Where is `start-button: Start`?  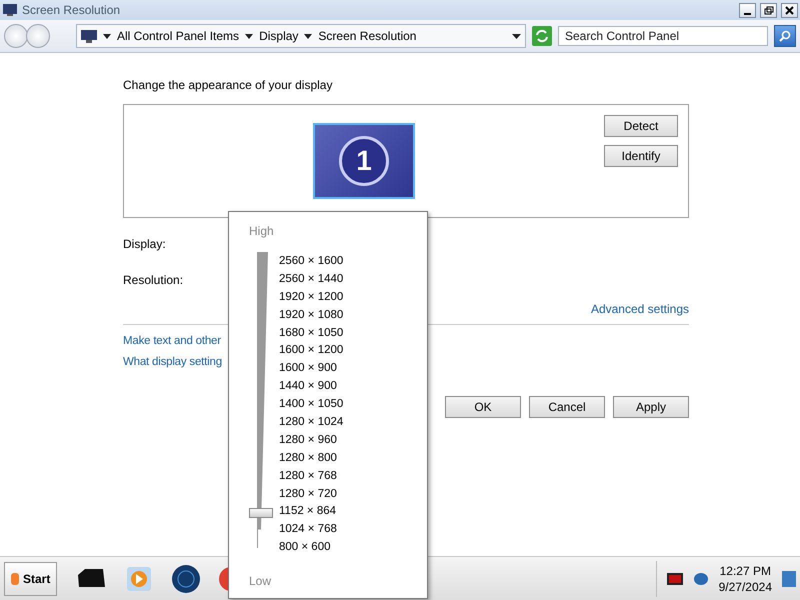
start-button: Start is located at coordinates (31, 579).